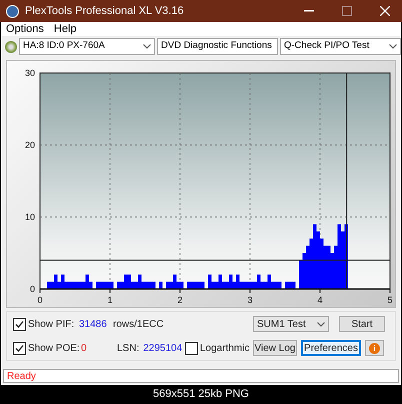 This screenshot has height=404, width=402. I want to click on axis-label: 30, so click(29, 73).